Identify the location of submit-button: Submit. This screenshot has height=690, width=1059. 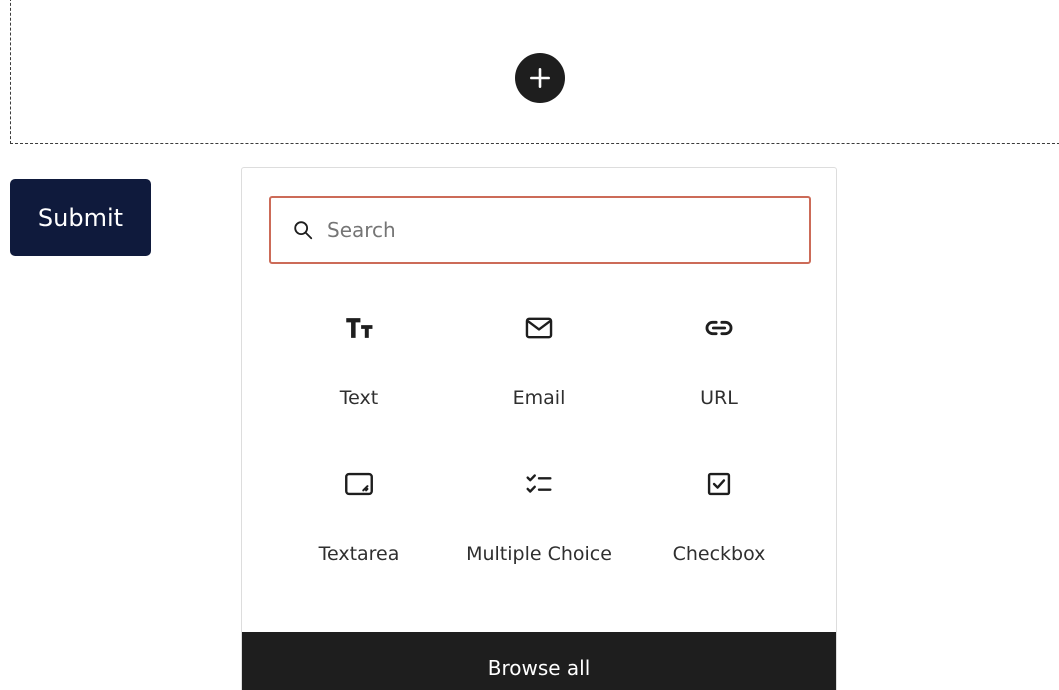
(80, 217).